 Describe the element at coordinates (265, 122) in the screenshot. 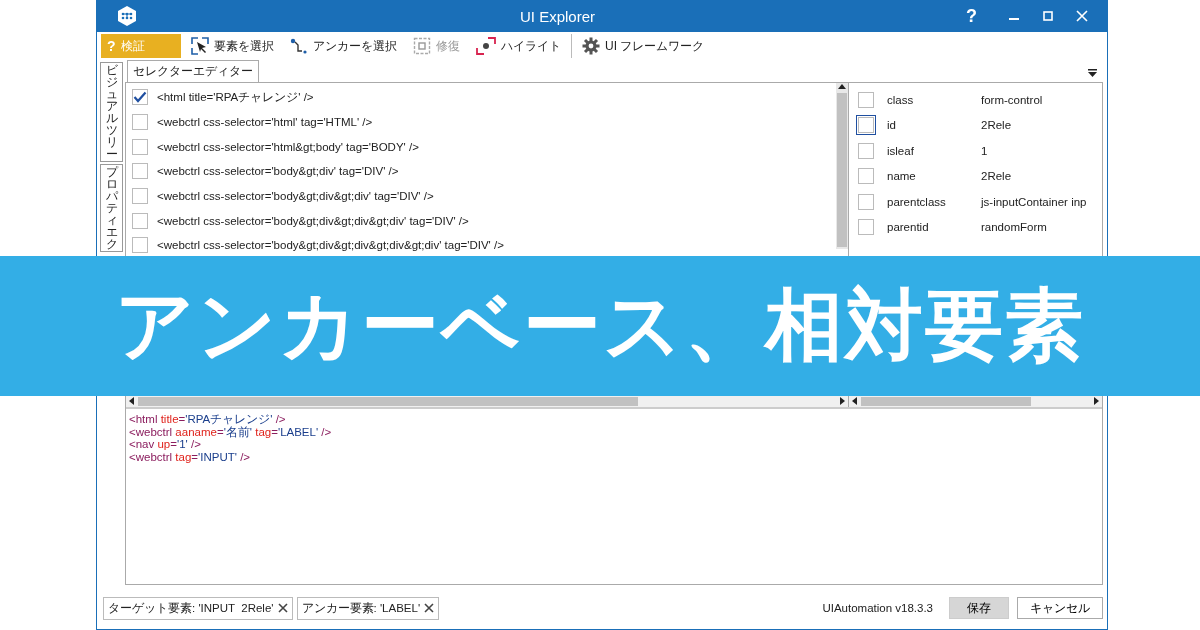

I see `selector-text: <webctrl css-selector='html' tag='HTML' />` at that location.